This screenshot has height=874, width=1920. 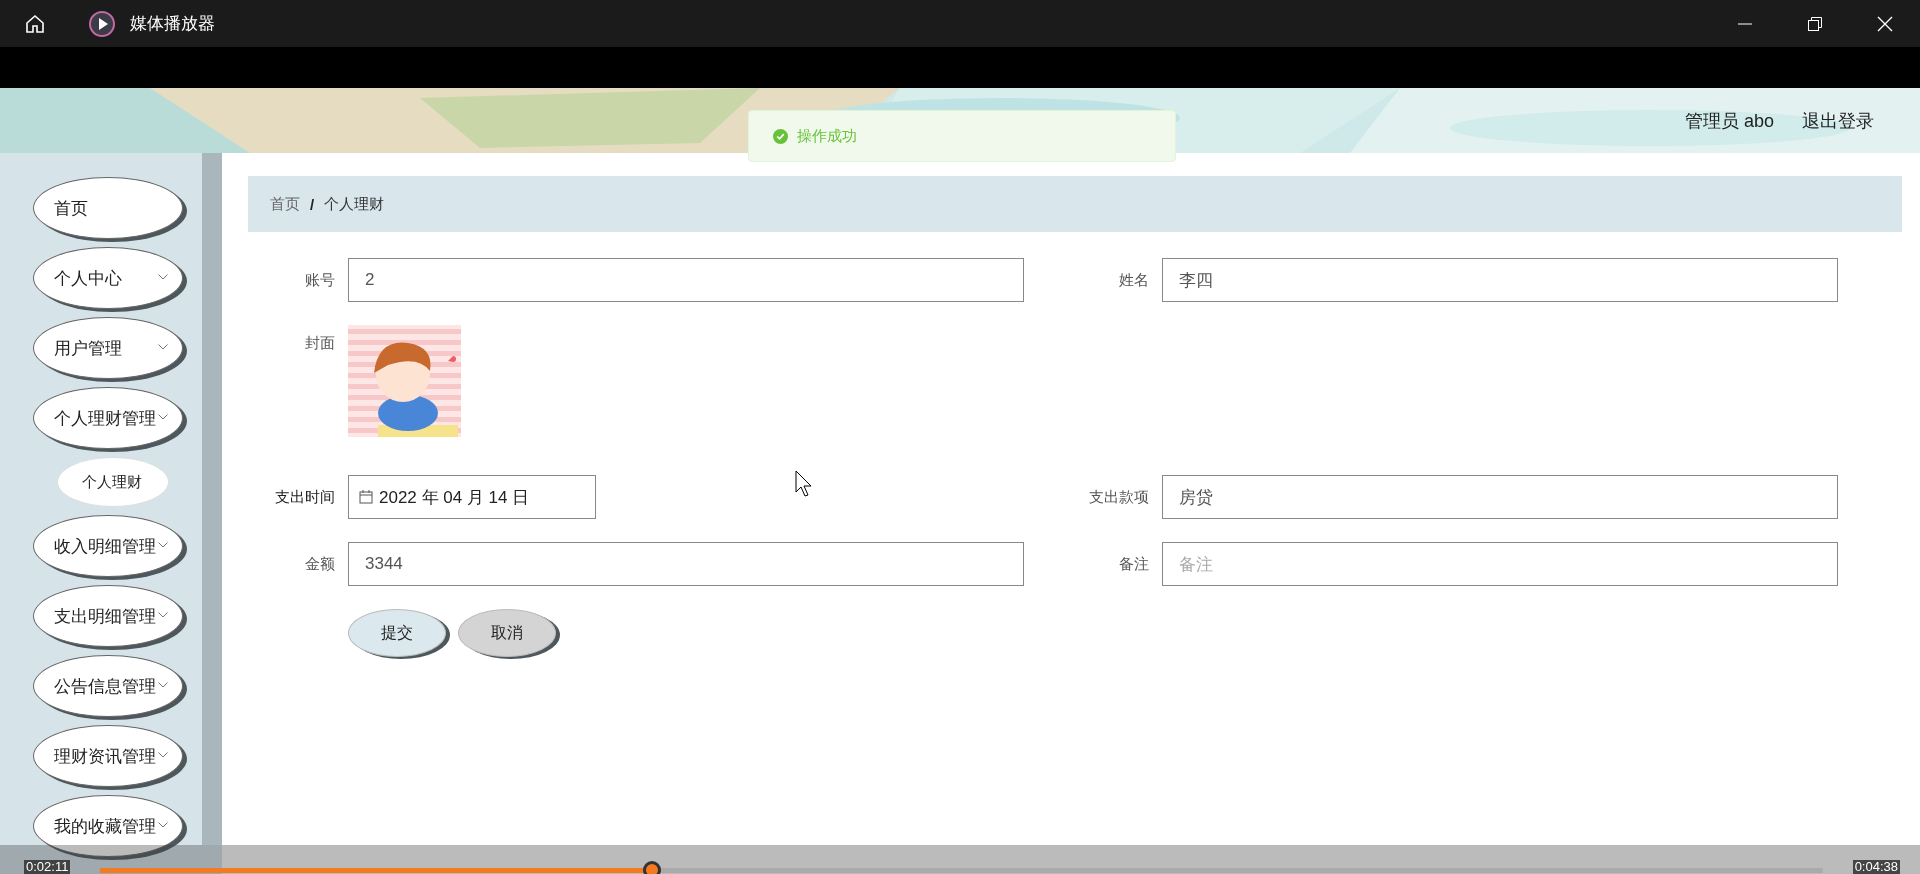 I want to click on restore-icon, so click(x=1815, y=23).